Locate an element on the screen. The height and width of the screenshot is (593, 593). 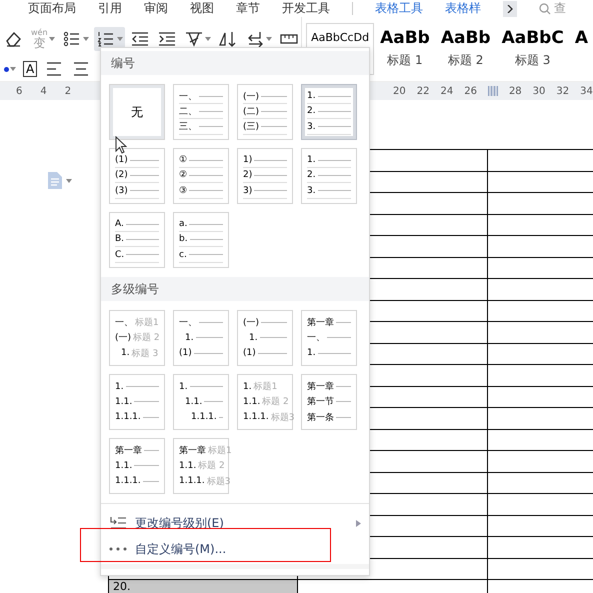
multilevel-option: 第一章 一、 1. is located at coordinates (329, 338).